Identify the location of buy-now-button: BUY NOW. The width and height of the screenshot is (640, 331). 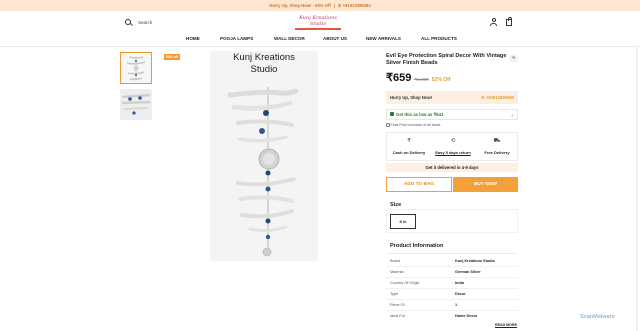
(485, 184).